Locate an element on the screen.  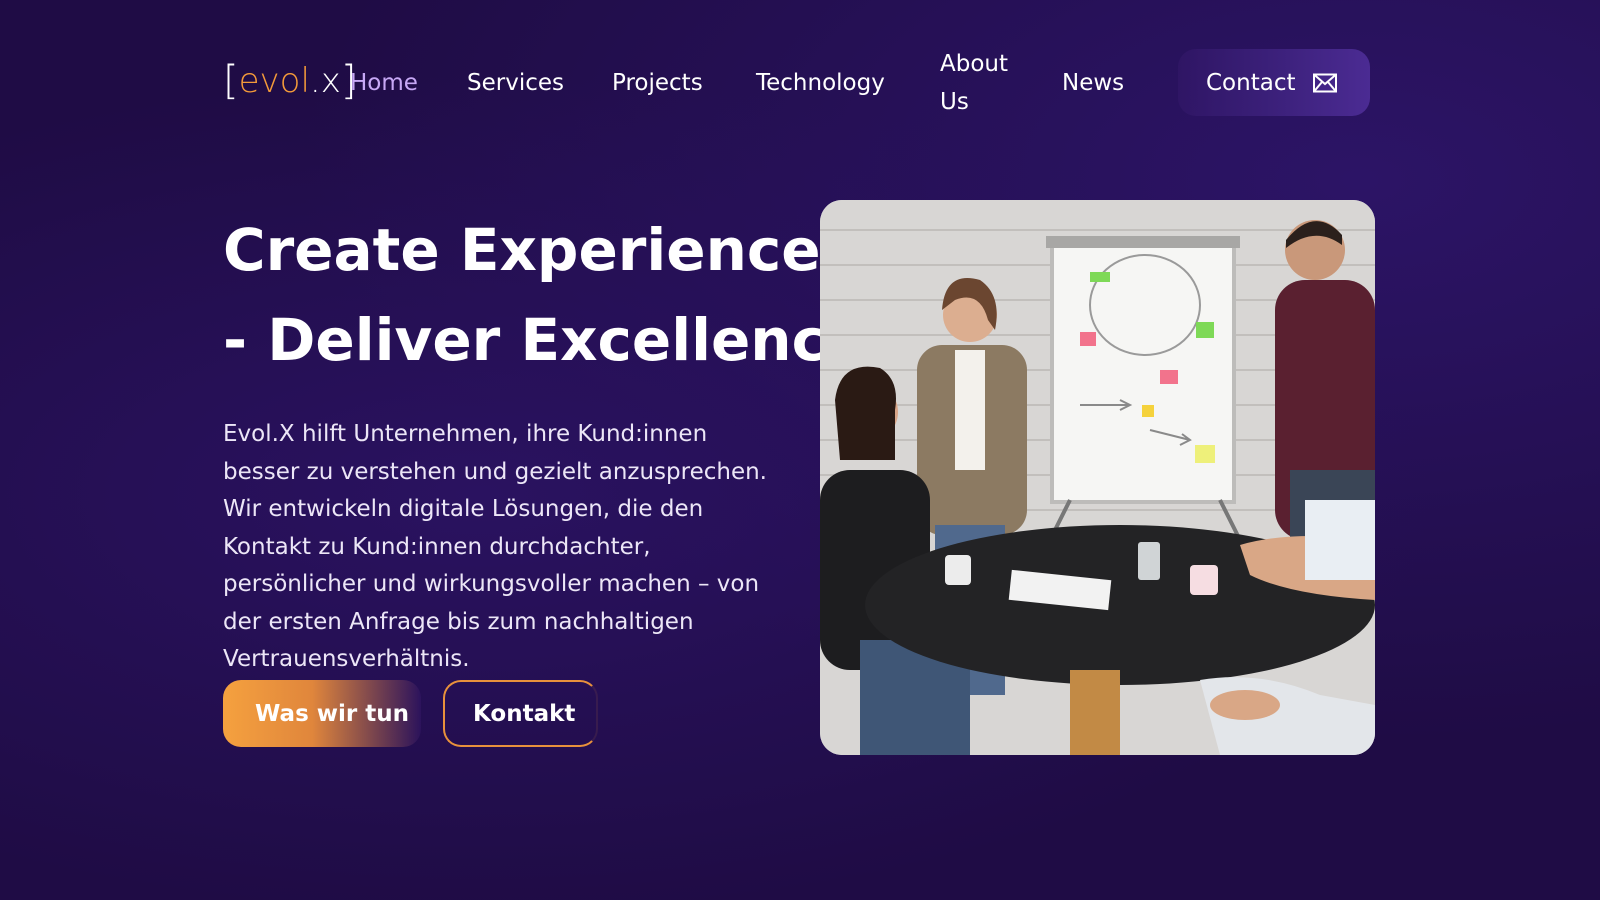
nav-home: Home is located at coordinates (384, 83).